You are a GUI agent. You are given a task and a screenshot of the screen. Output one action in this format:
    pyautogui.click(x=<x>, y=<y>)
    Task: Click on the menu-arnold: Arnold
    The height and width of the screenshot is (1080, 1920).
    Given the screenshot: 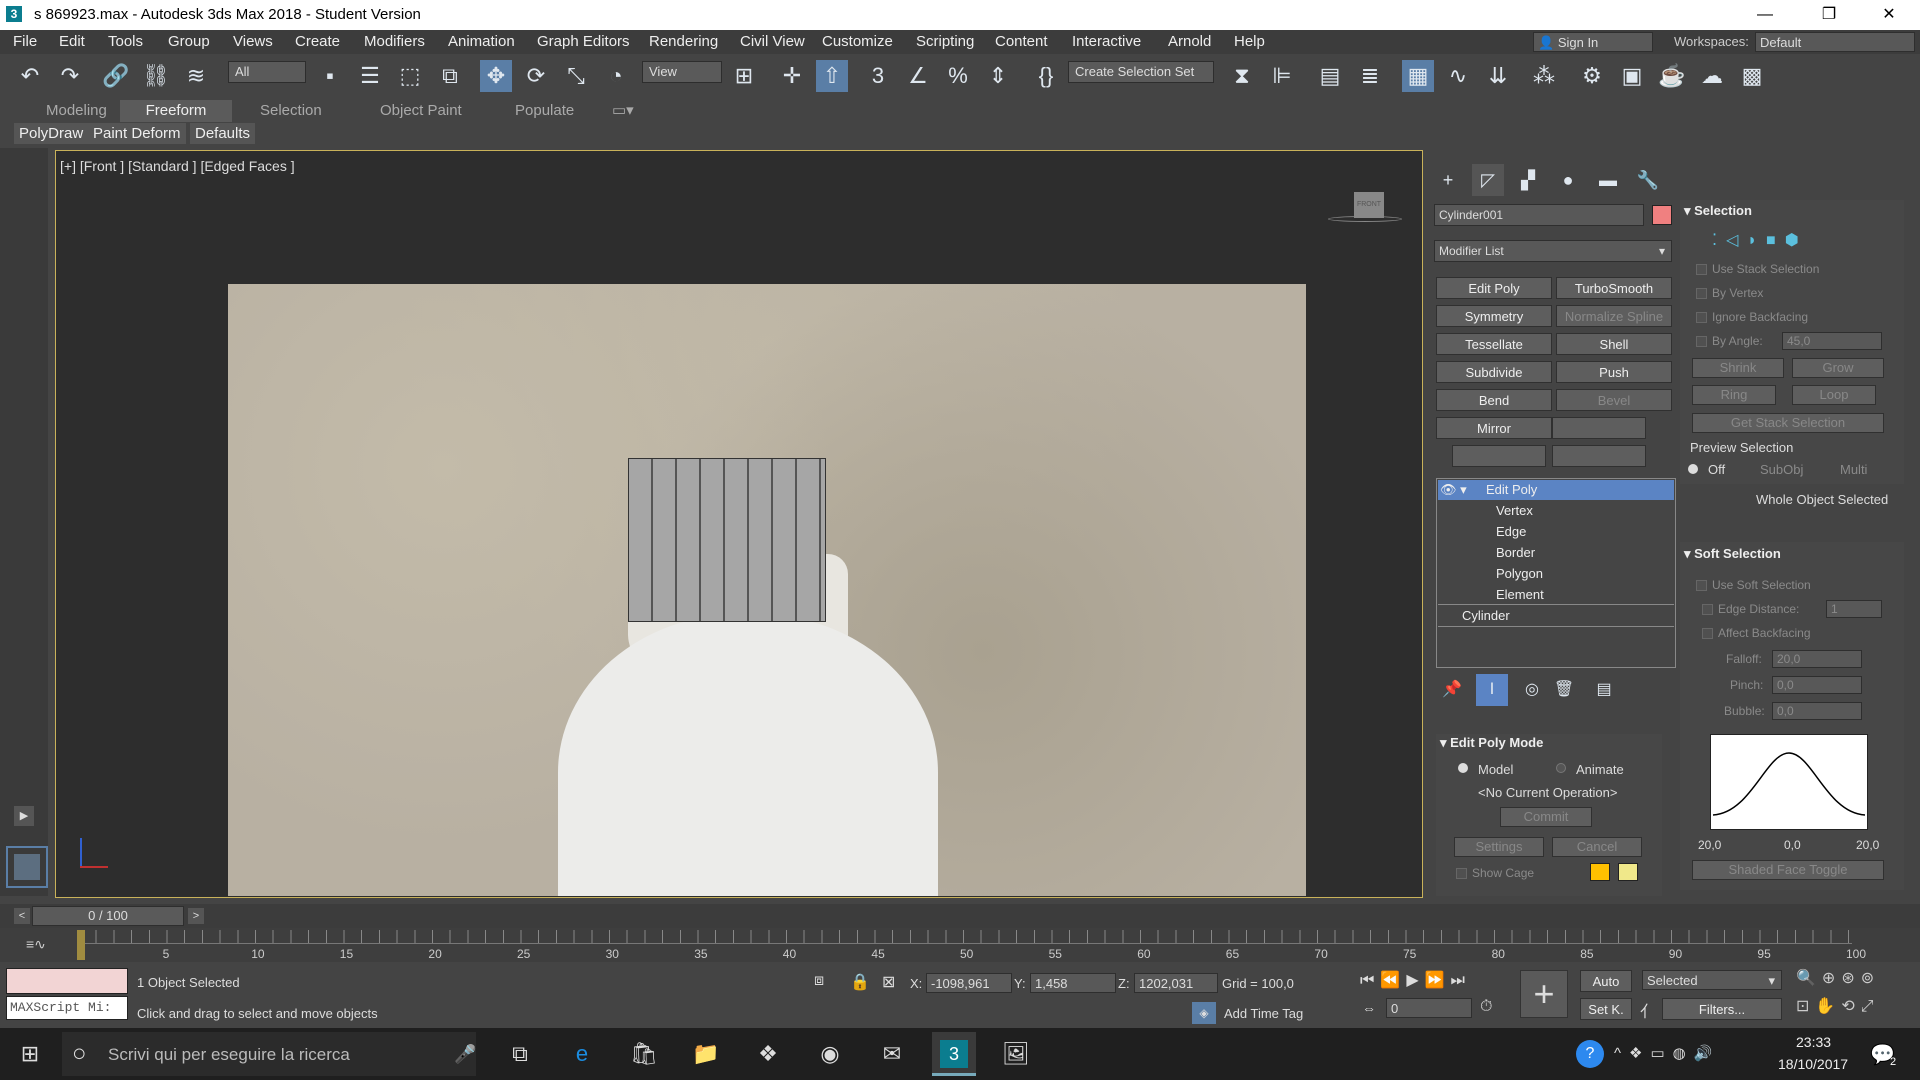 What is the action you would take?
    pyautogui.click(x=1189, y=42)
    